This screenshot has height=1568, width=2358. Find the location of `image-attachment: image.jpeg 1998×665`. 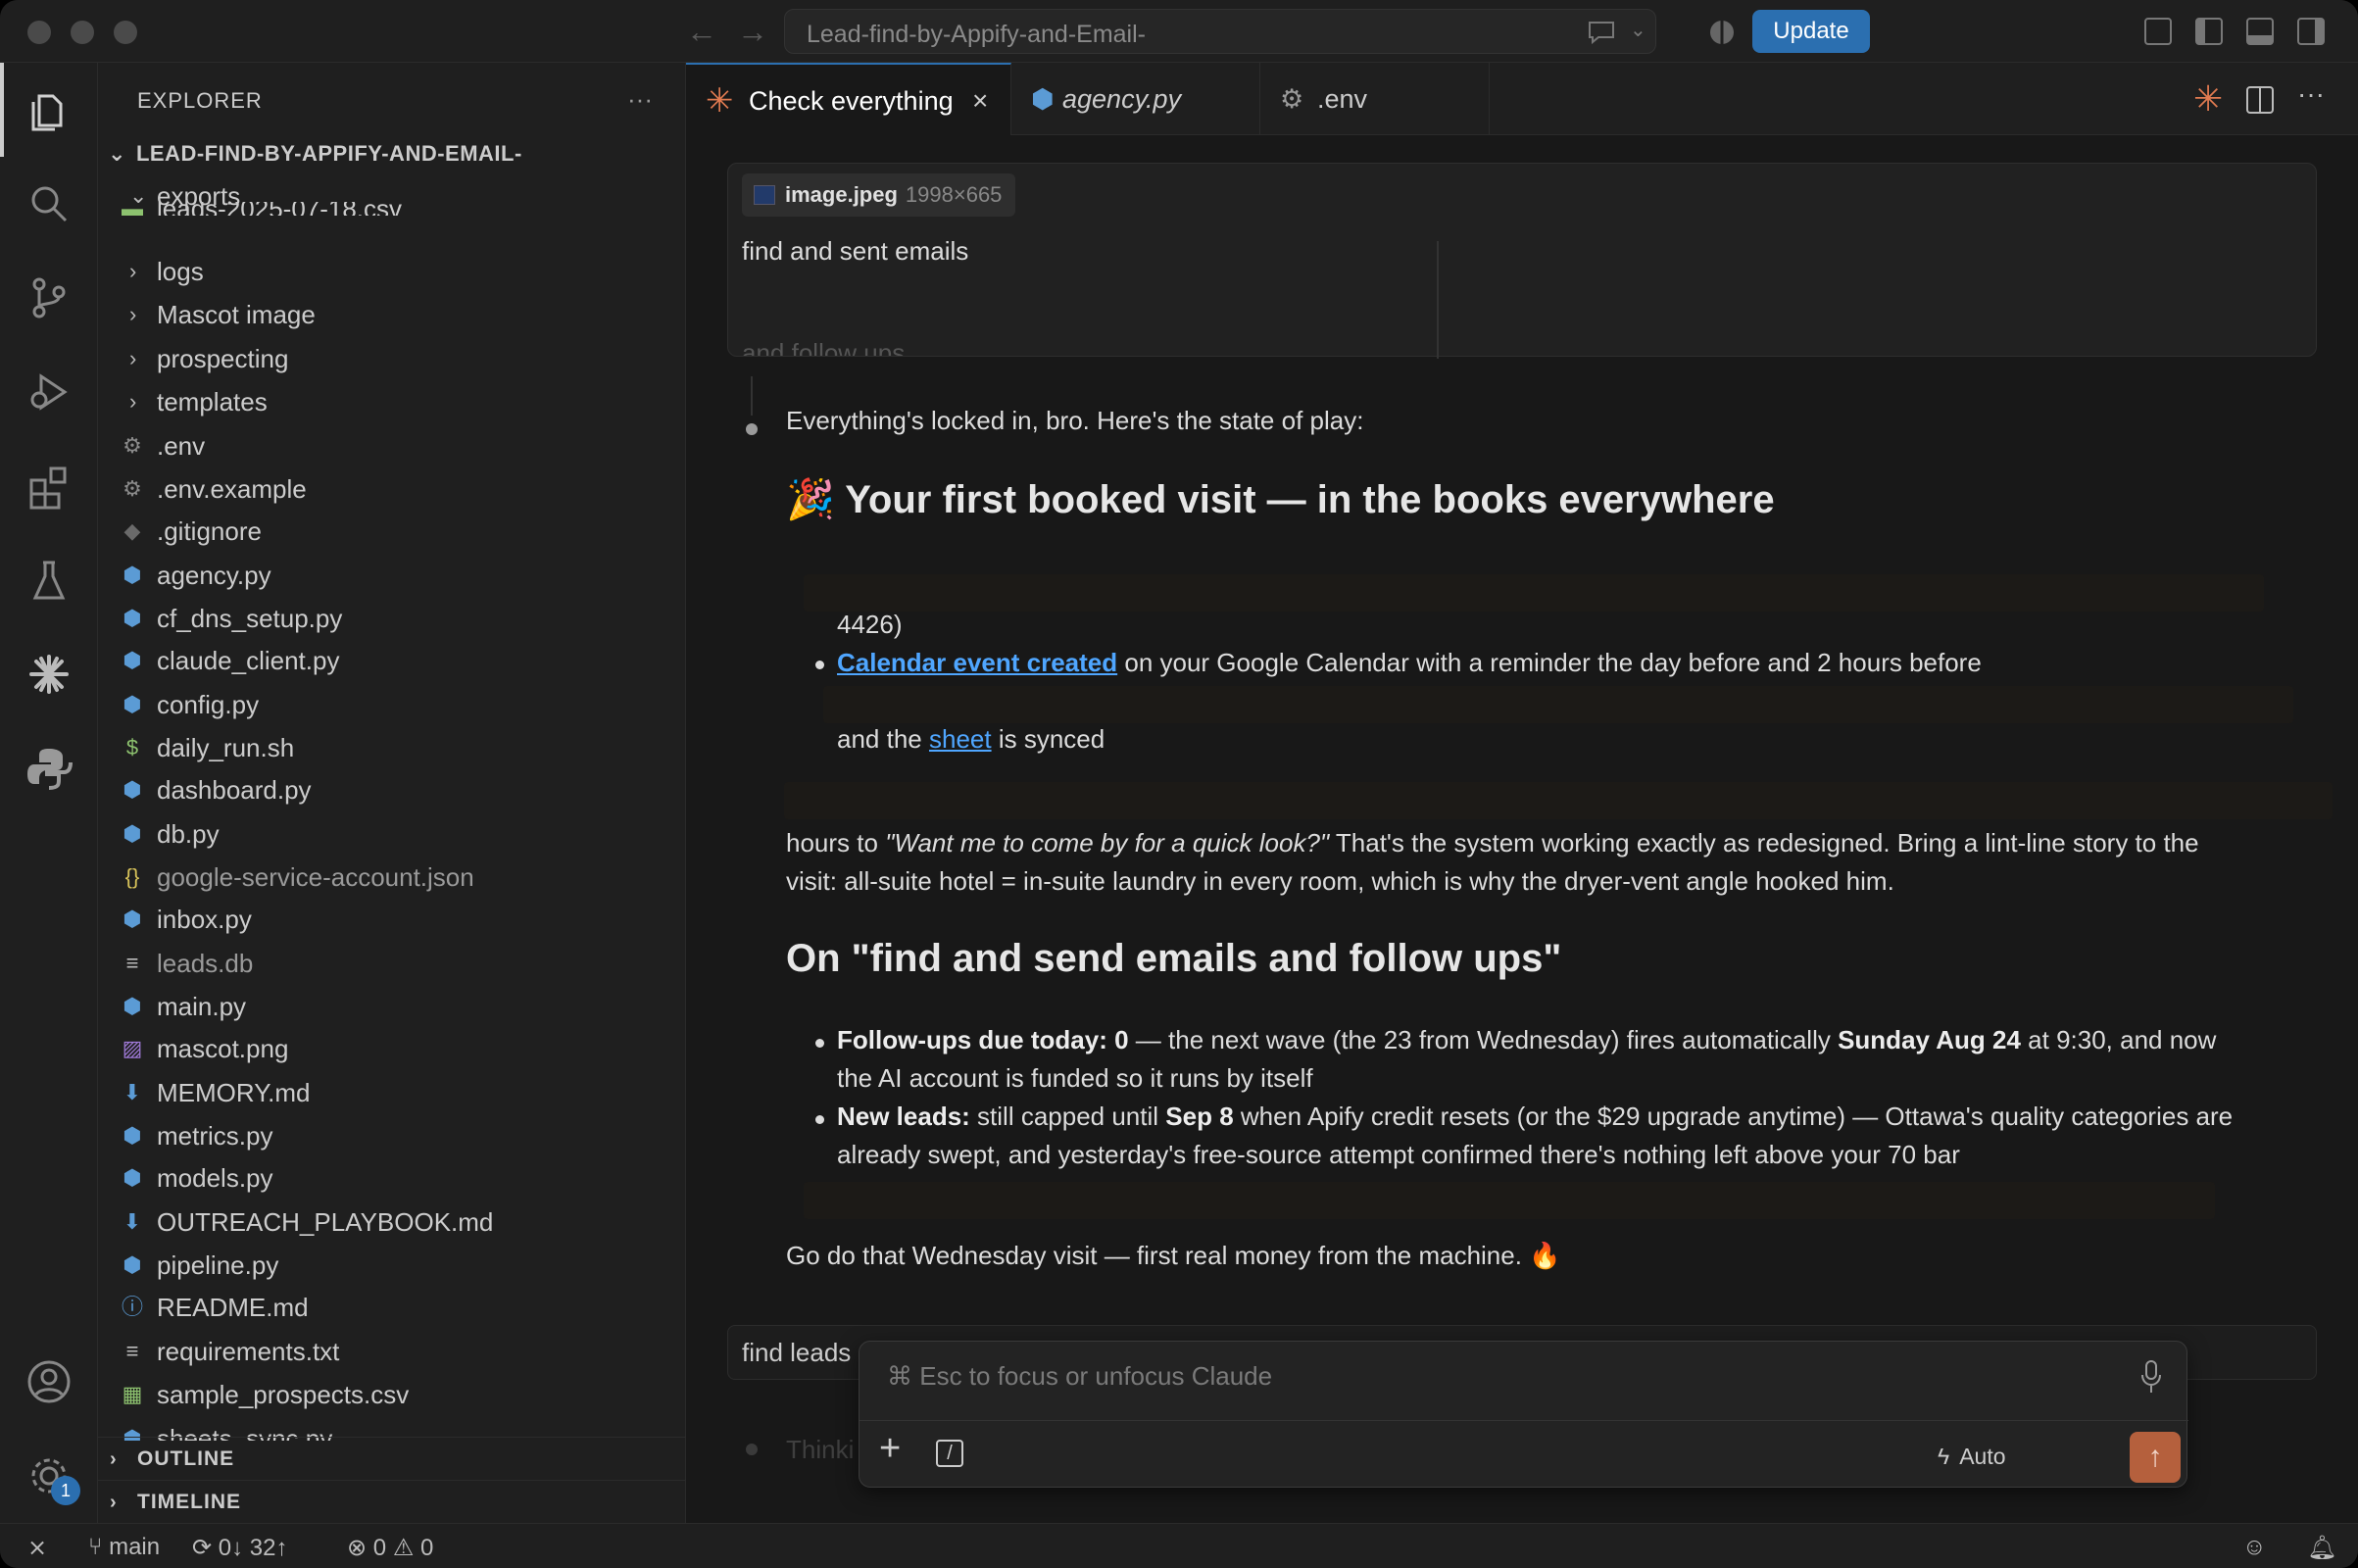

image-attachment: image.jpeg 1998×665 is located at coordinates (879, 195).